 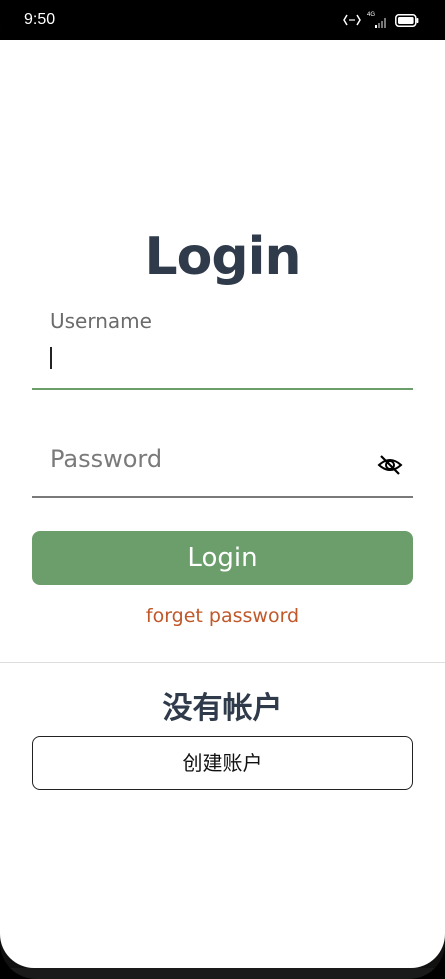 I want to click on divider, so click(x=222, y=662).